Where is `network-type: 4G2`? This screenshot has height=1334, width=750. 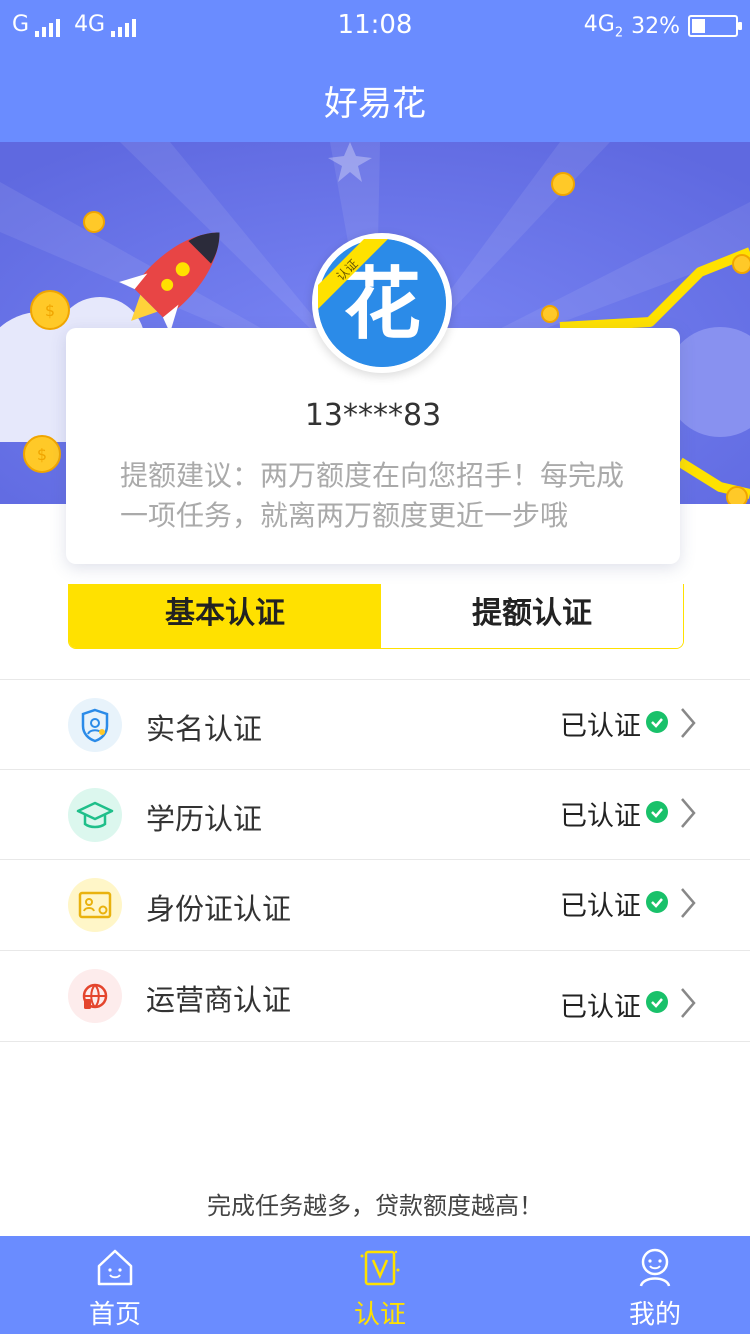
network-type: 4G2 is located at coordinates (603, 26).